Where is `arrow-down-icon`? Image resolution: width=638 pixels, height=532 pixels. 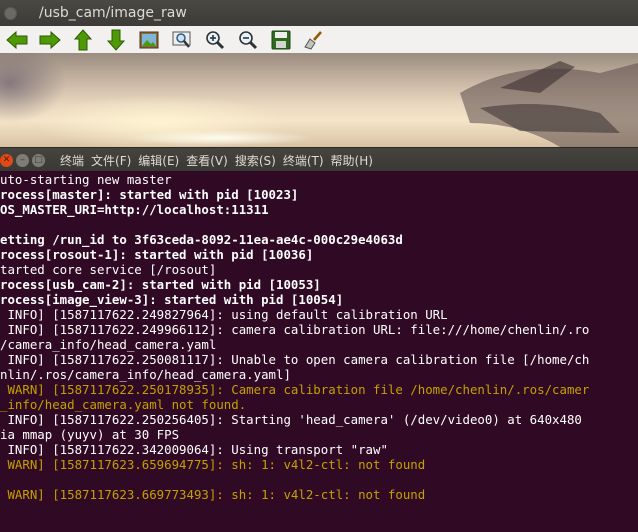
arrow-down-icon is located at coordinates (116, 40).